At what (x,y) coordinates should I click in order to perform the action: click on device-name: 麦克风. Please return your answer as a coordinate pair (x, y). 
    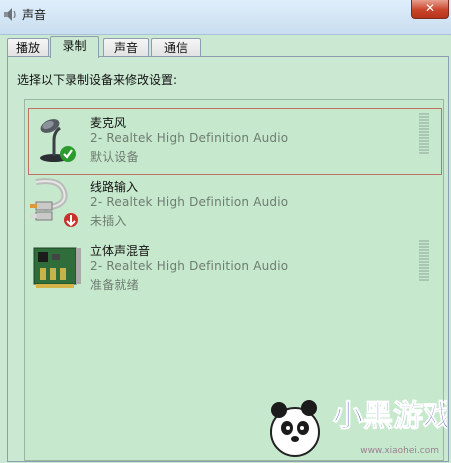
    Looking at the image, I should click on (108, 123).